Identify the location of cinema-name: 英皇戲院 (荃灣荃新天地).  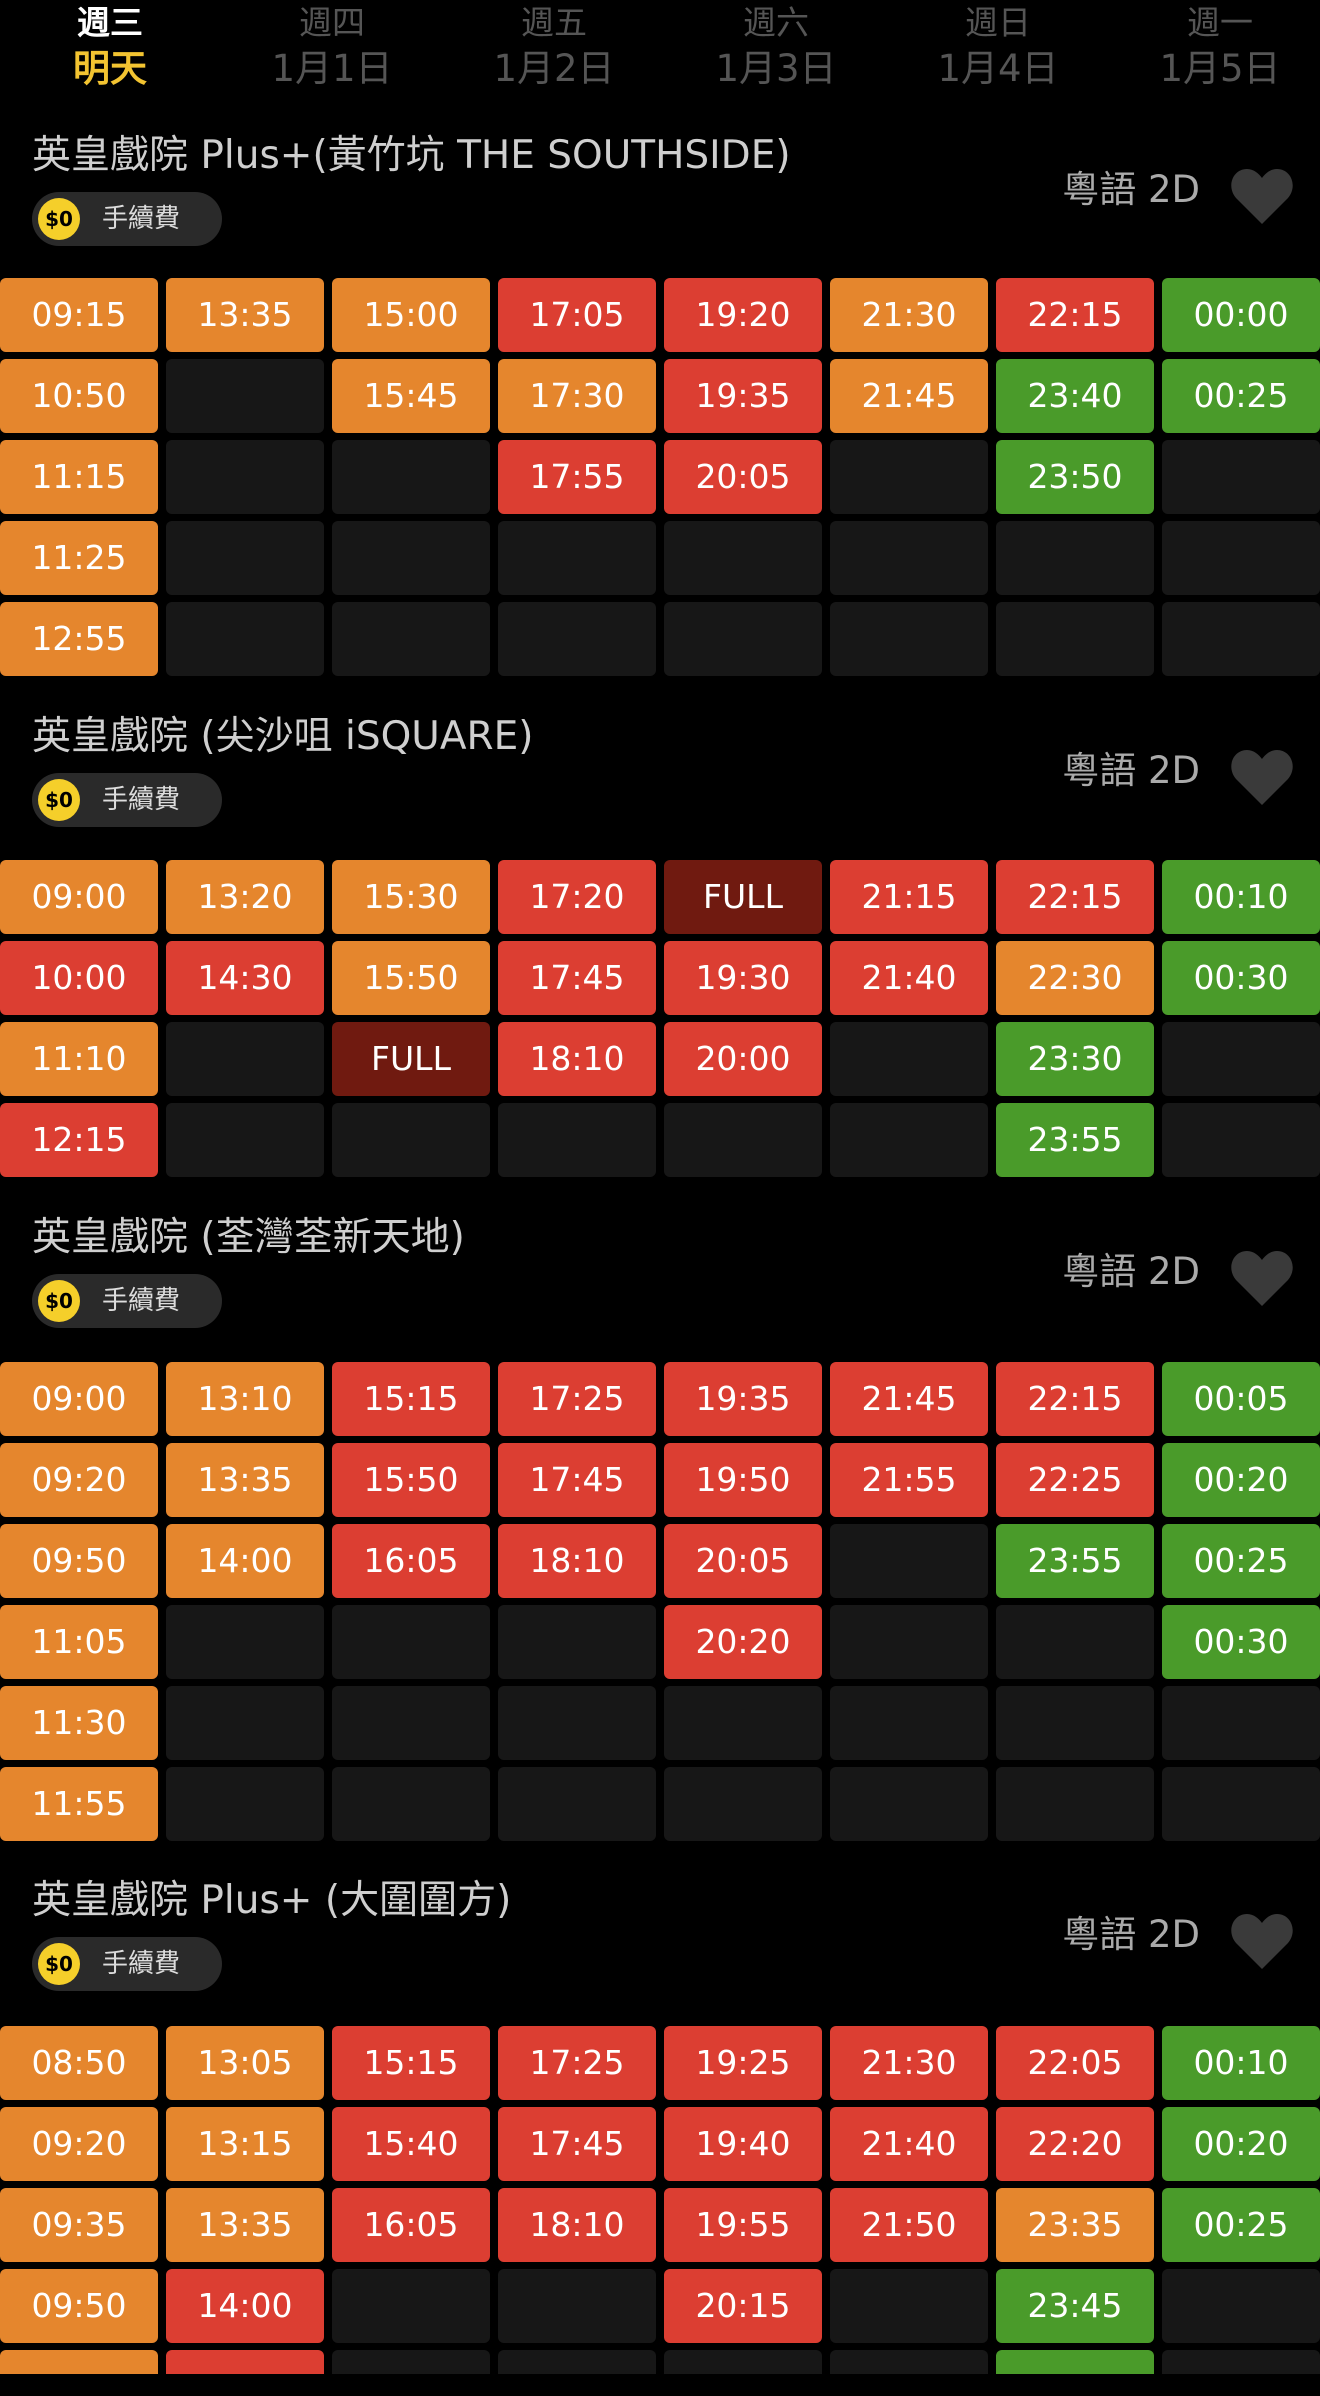
(248, 1238).